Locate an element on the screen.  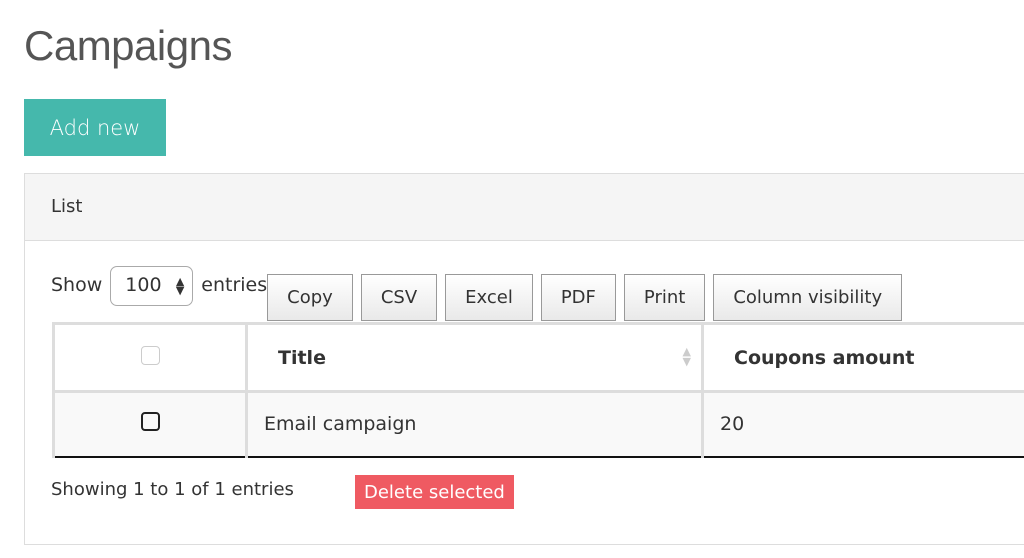
page-title: Campaigns is located at coordinates (128, 45).